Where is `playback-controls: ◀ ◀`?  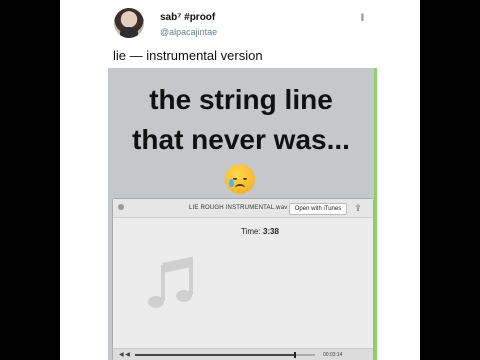
playback-controls: ◀ ◀ is located at coordinates (124, 354).